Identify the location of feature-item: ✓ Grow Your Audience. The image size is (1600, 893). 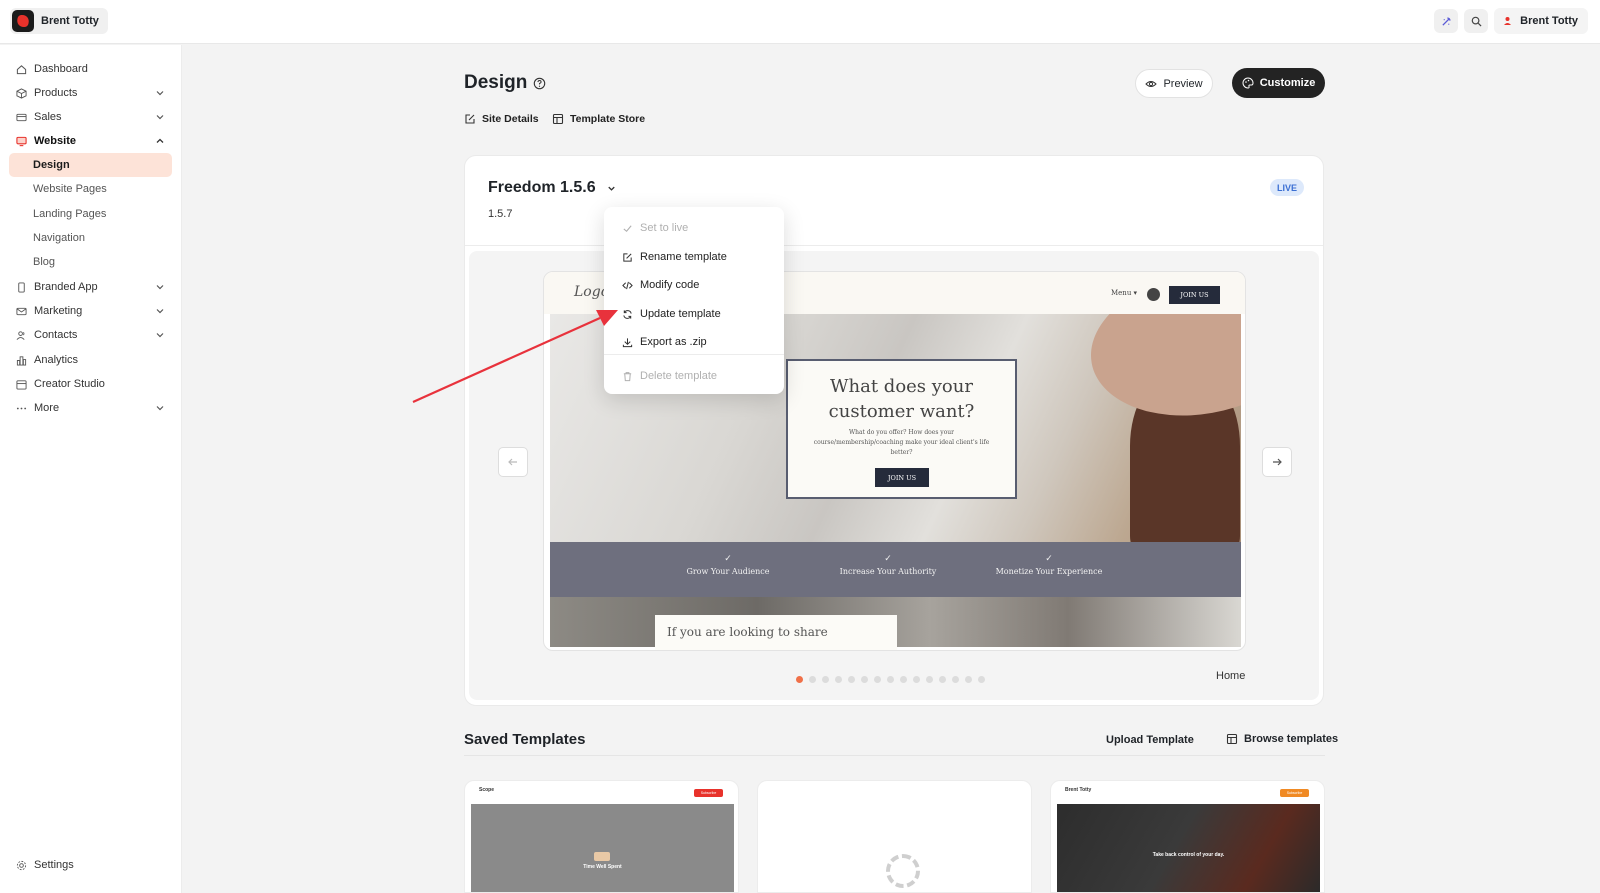
(728, 565).